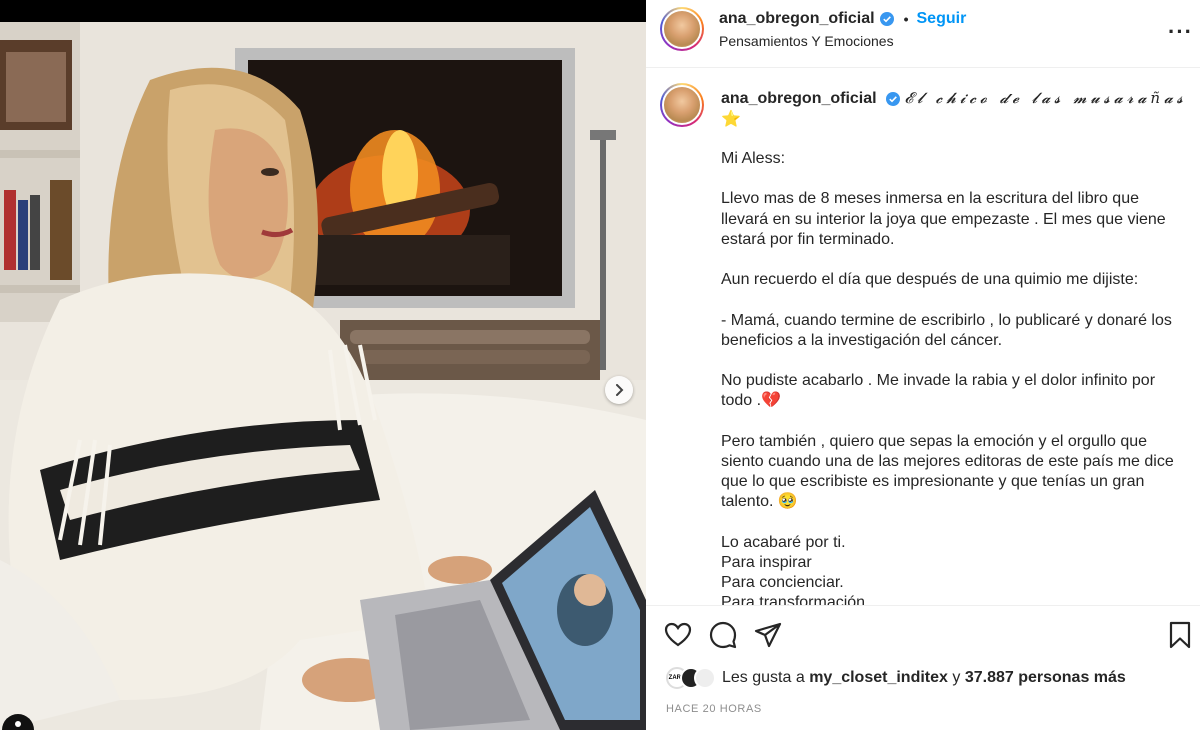 The image size is (1200, 730). What do you see at coordinates (682, 29) in the screenshot?
I see `author-avatar` at bounding box center [682, 29].